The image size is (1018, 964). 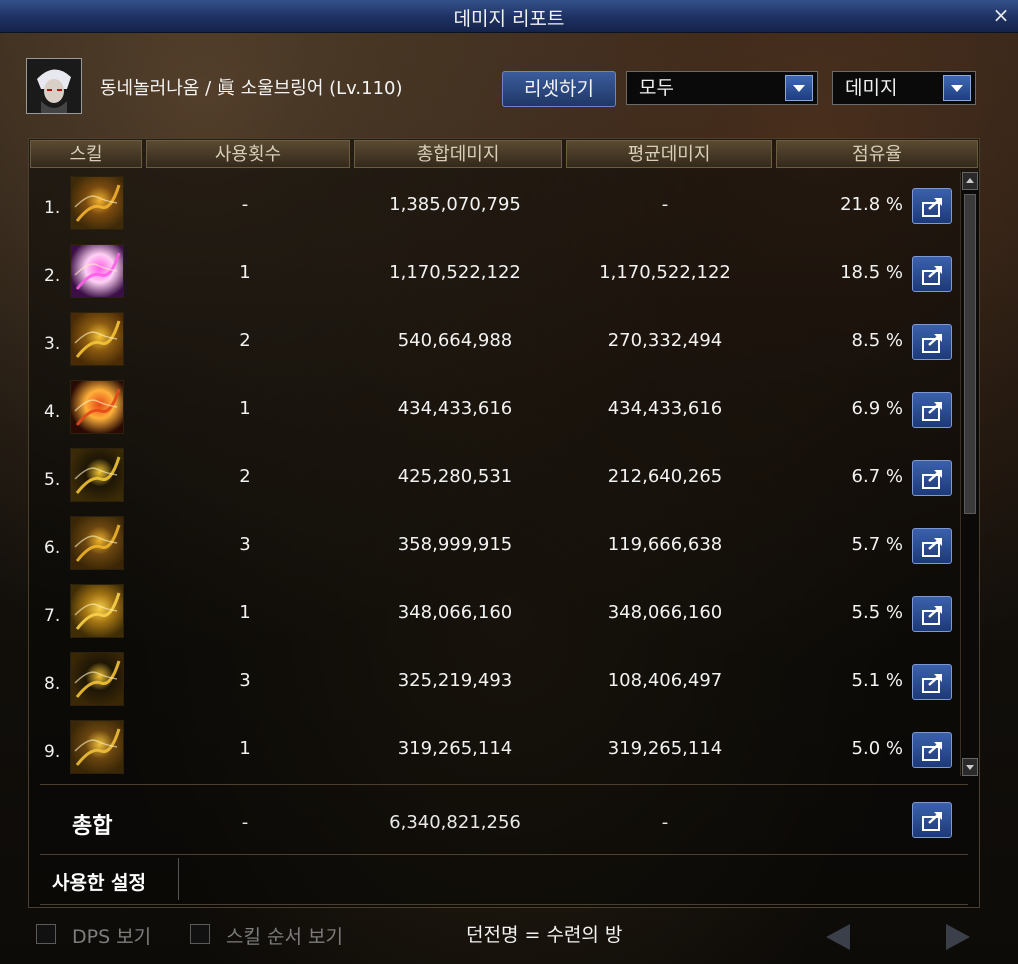 What do you see at coordinates (665, 340) in the screenshot?
I see `row-avg-damage: 270,332,494` at bounding box center [665, 340].